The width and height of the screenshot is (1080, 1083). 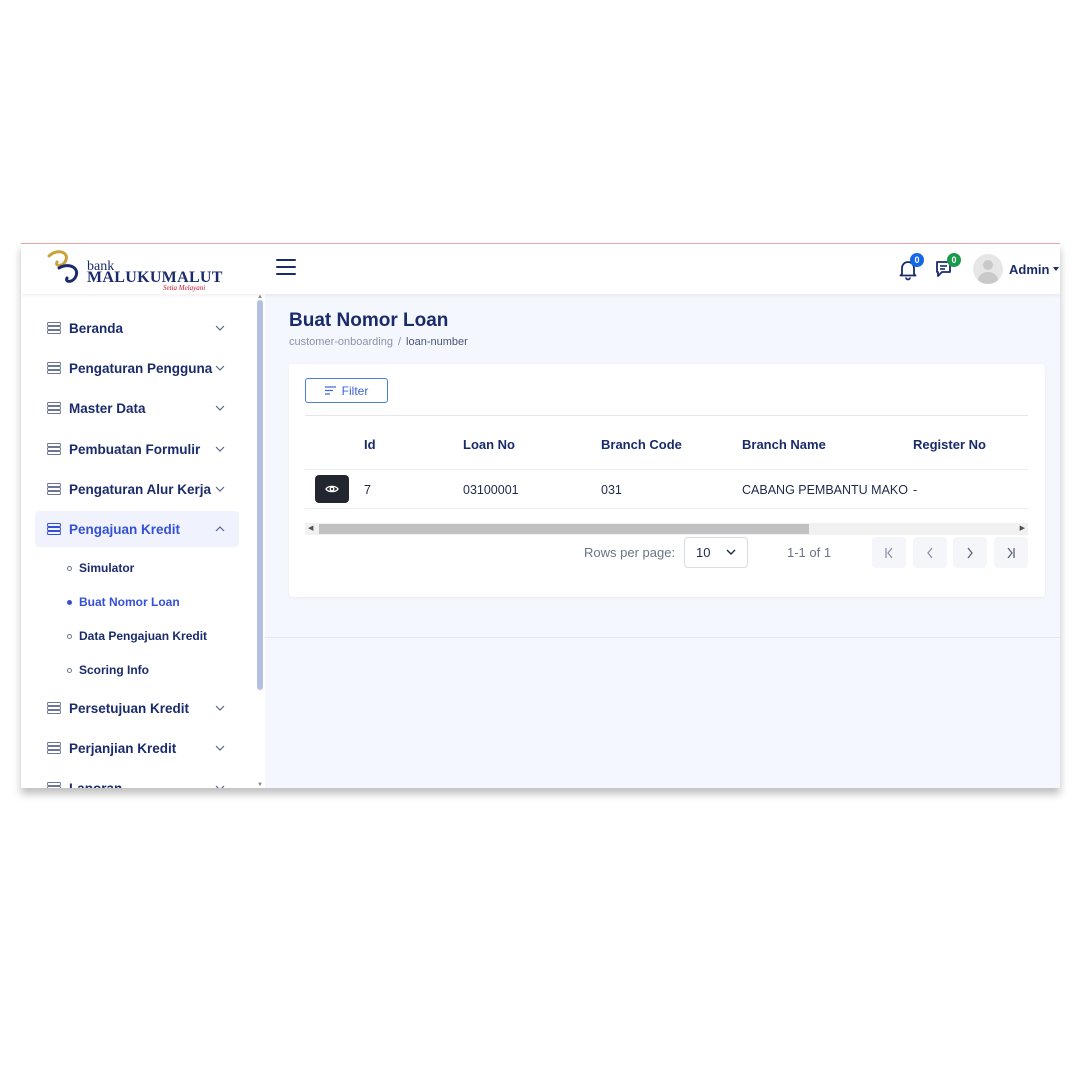 I want to click on sidebar-subitem-buat-nomor-loan: Buat Nomor Loan, so click(x=123, y=602).